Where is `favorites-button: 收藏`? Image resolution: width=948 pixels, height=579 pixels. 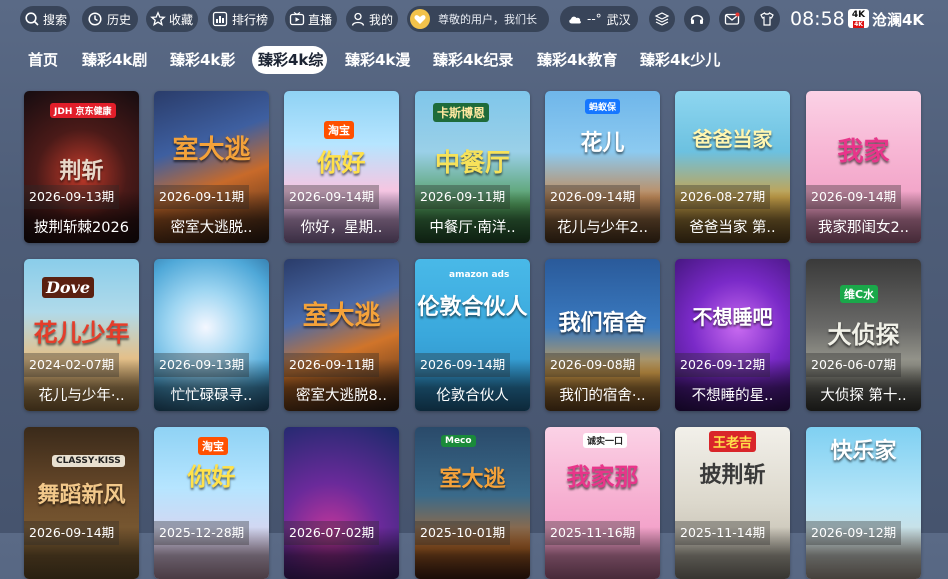
favorites-button: 收藏 is located at coordinates (172, 19).